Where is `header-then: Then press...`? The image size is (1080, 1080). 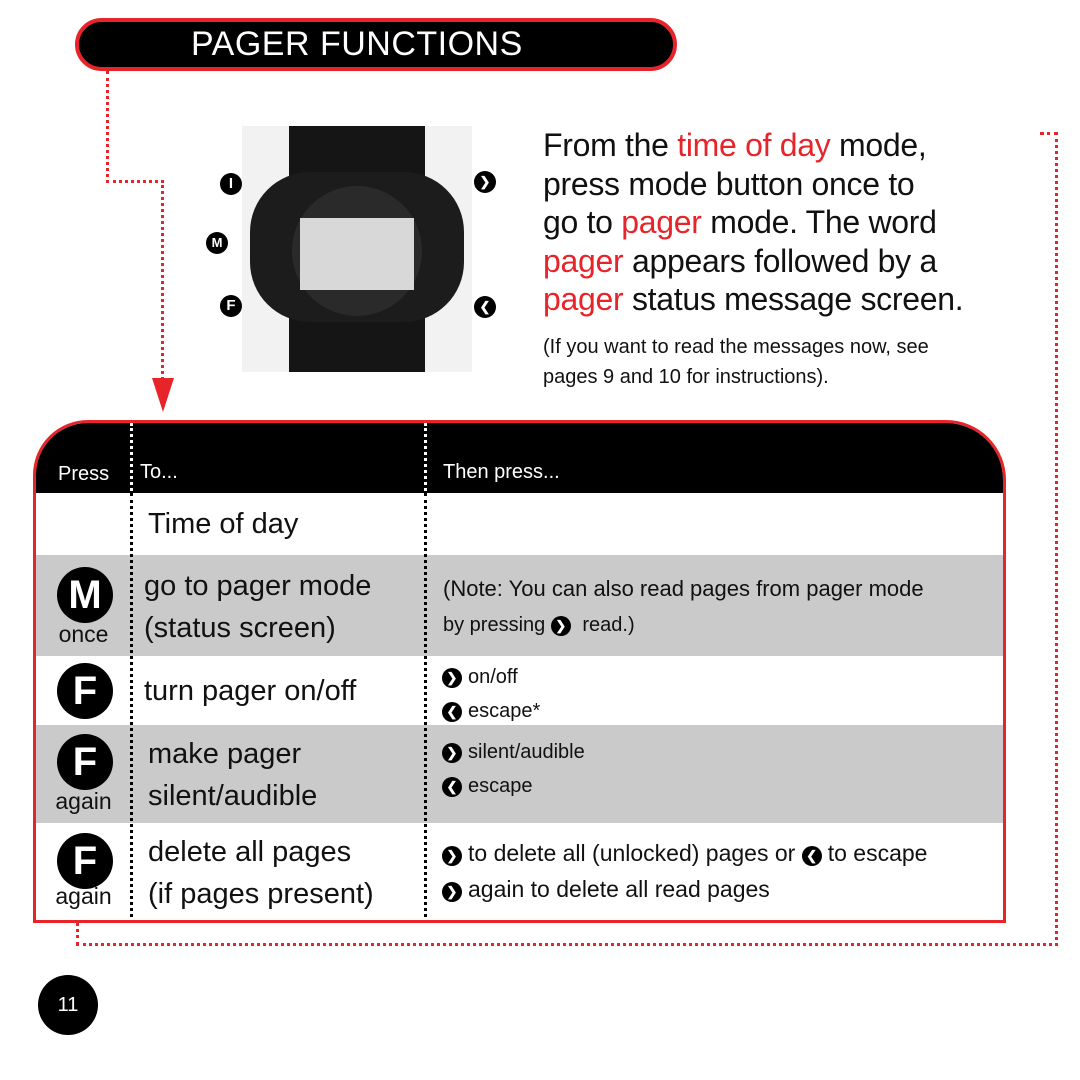
header-then: Then press... is located at coordinates (501, 472).